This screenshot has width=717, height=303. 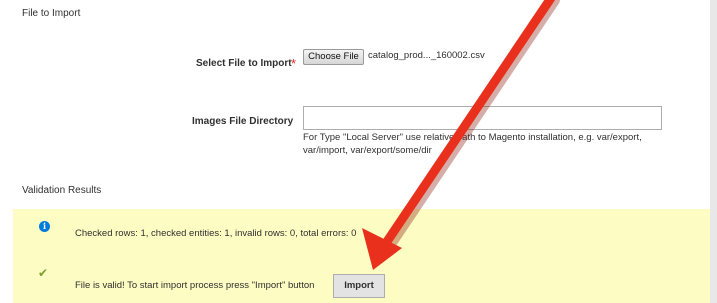 What do you see at coordinates (43, 273) in the screenshot?
I see `checkmark-icon: ✔` at bounding box center [43, 273].